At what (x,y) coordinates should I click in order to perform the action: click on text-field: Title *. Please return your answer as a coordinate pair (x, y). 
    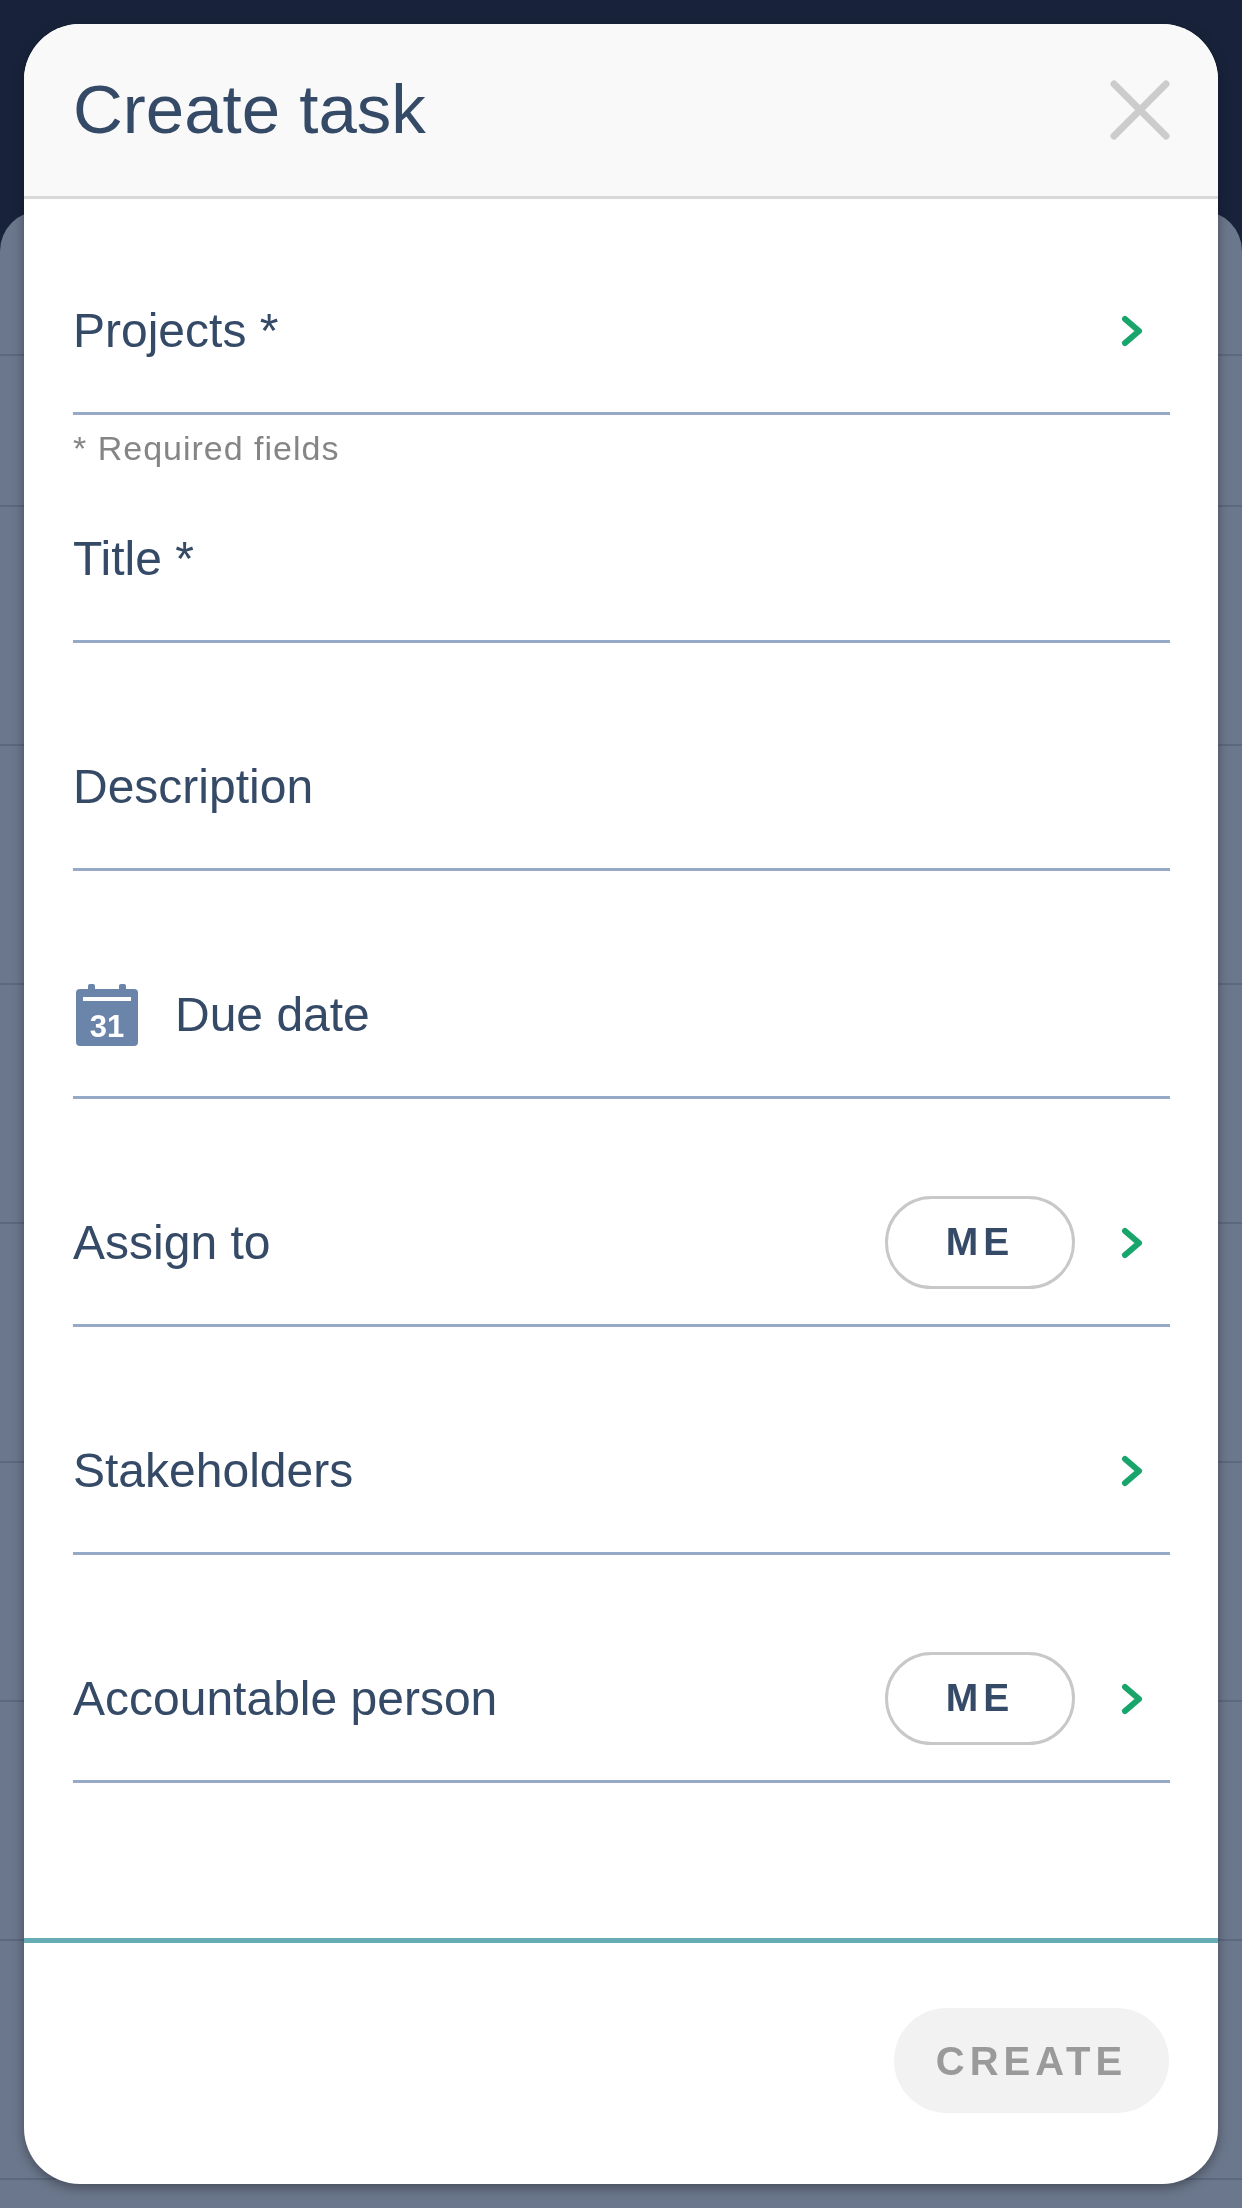
    Looking at the image, I should click on (621, 560).